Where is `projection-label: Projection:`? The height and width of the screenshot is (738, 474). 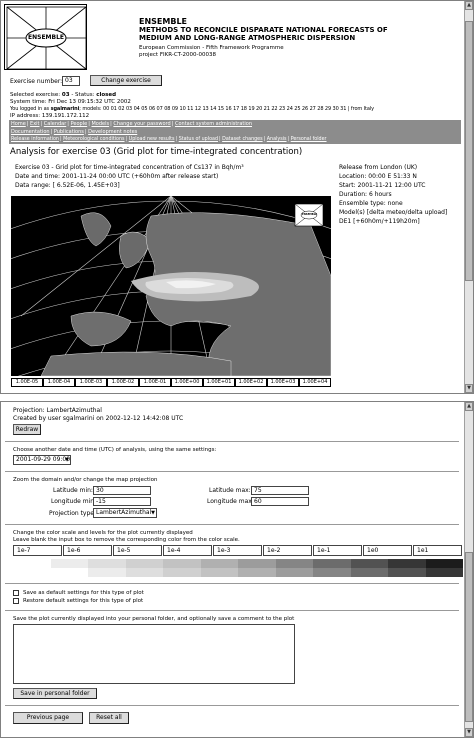 projection-label: Projection: is located at coordinates (29, 410).